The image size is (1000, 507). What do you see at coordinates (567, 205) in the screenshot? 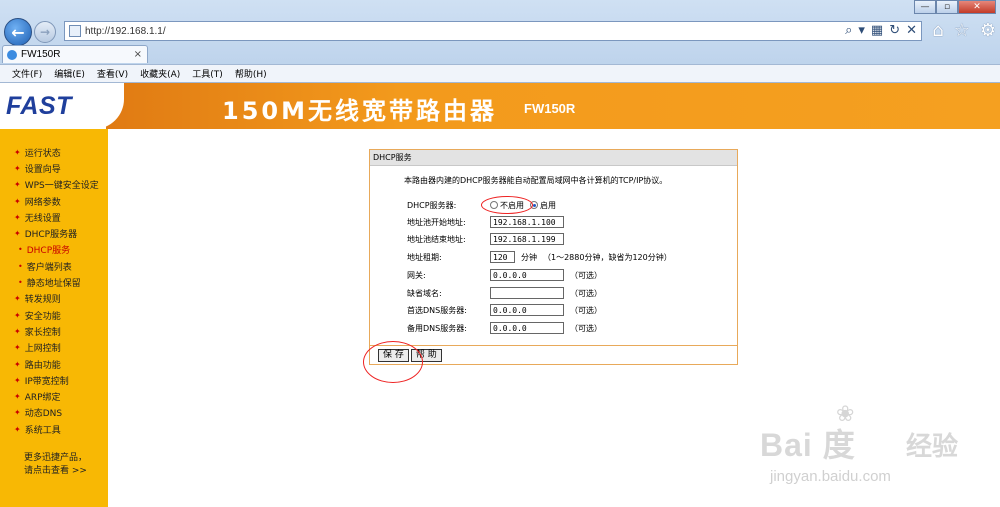
I see `dhcp-server-row: DHCP服务器: 不启用 启用` at bounding box center [567, 205].